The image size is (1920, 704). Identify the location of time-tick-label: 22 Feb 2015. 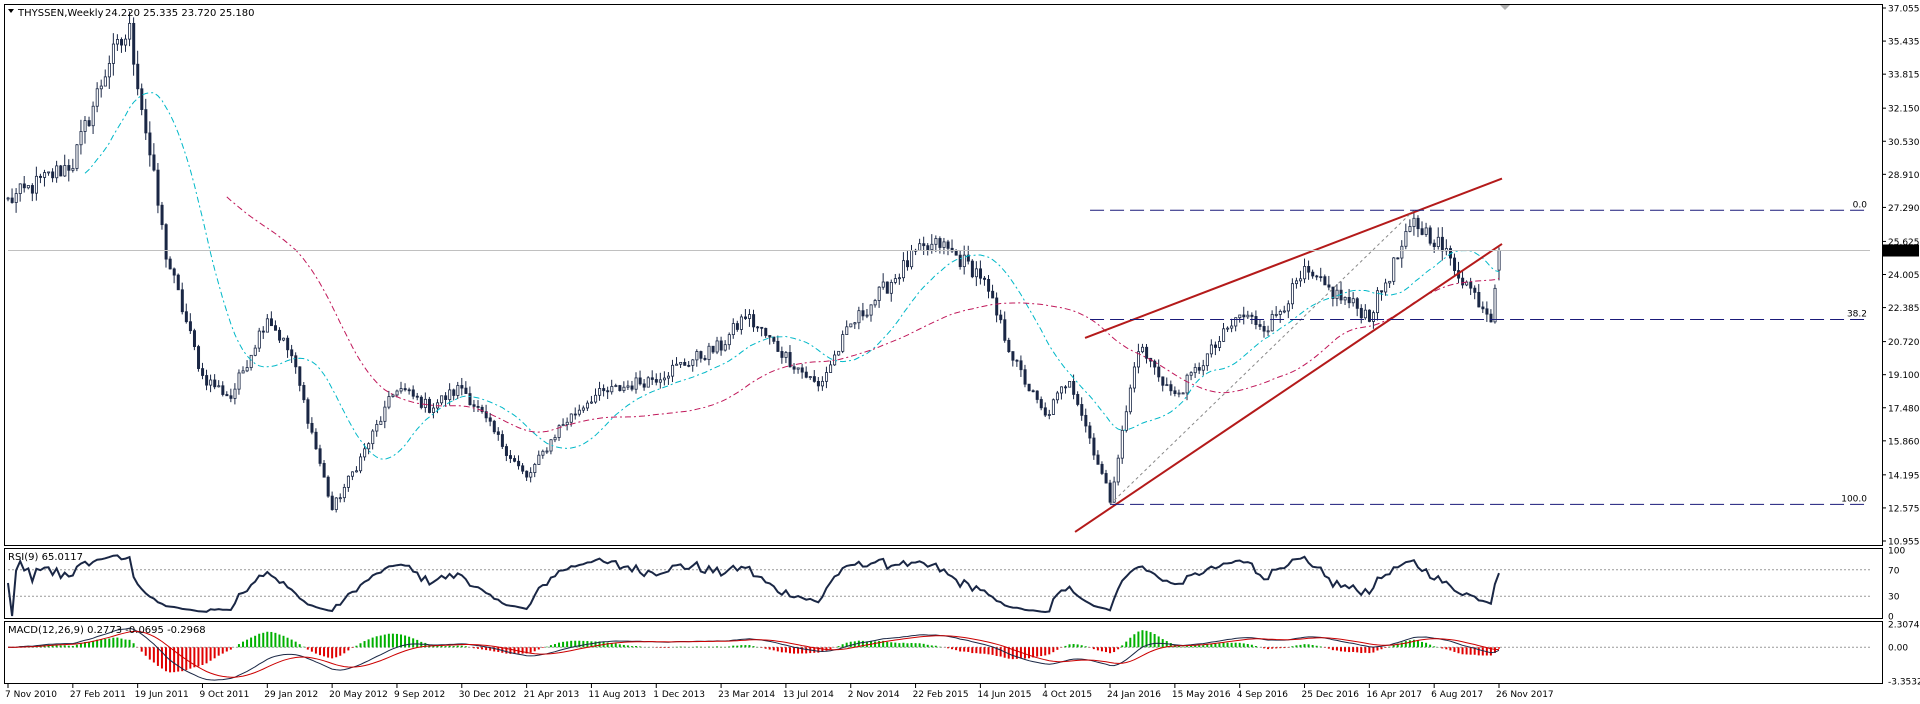
(941, 695).